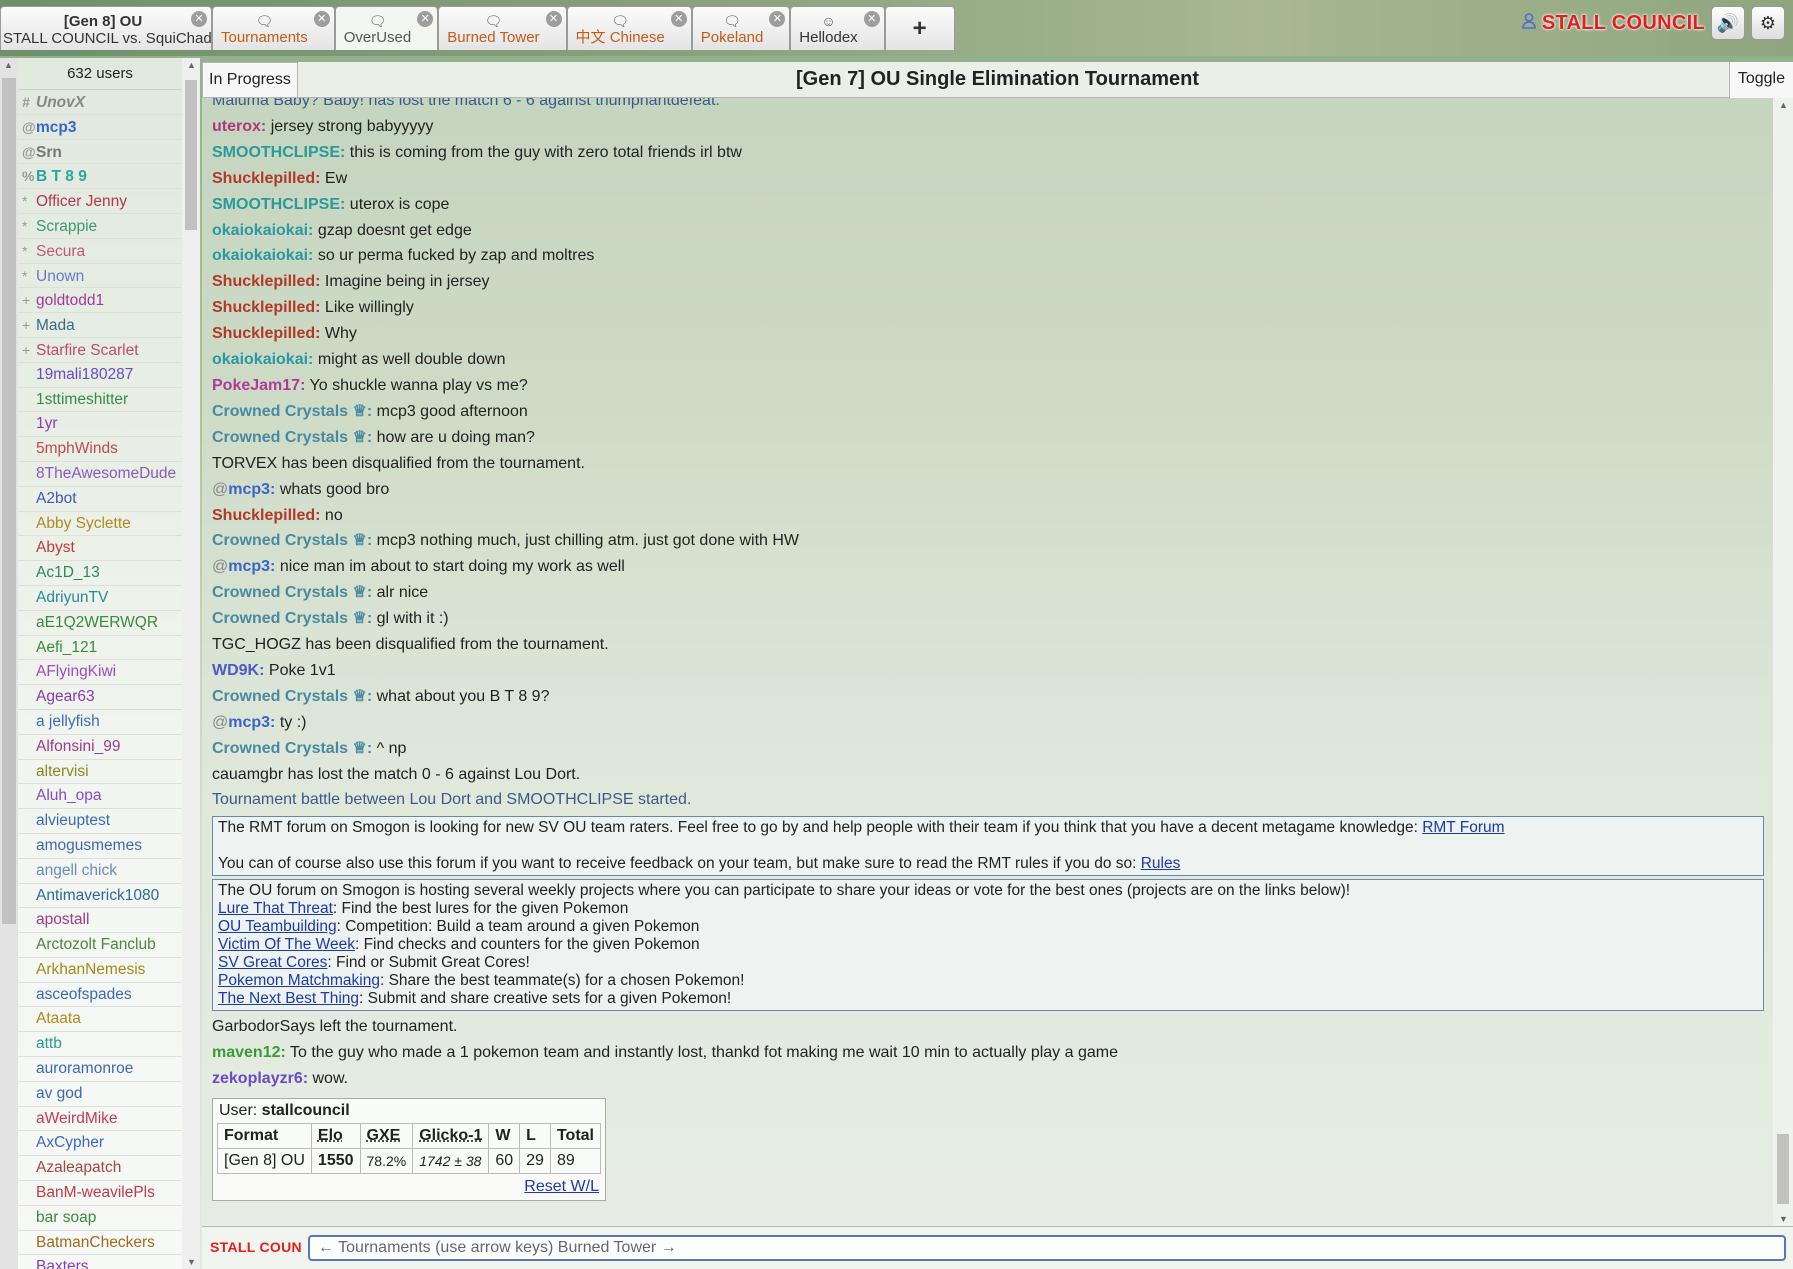 Image resolution: width=1793 pixels, height=1269 pixels. I want to click on sound-button: 🔊, so click(1728, 23).